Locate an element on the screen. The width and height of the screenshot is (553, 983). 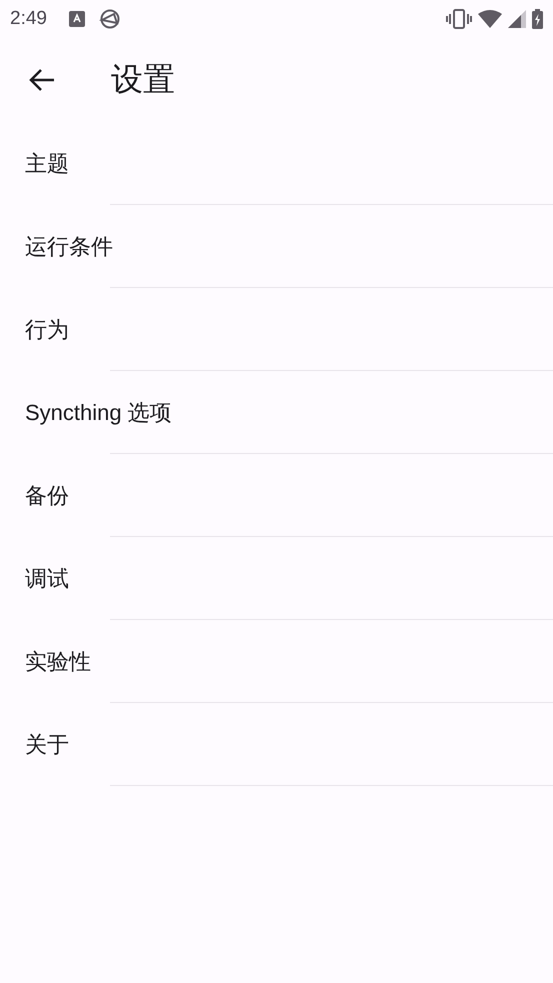
signal-icon is located at coordinates (517, 19).